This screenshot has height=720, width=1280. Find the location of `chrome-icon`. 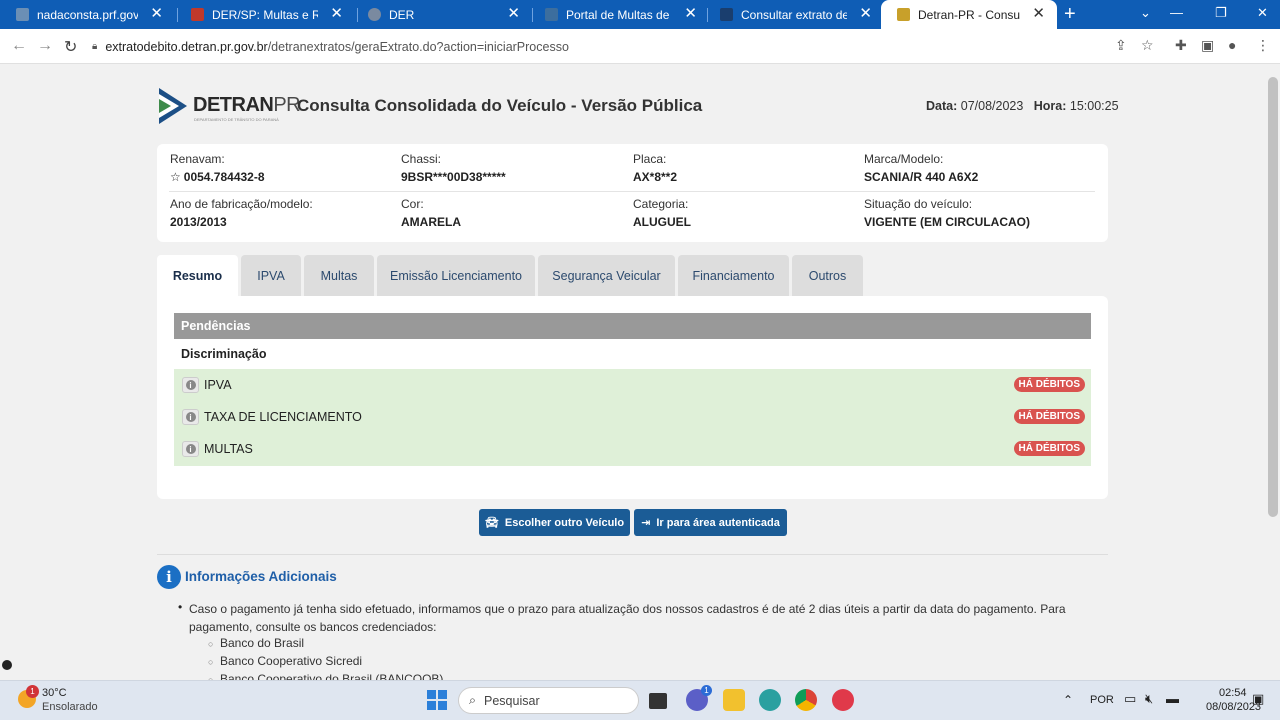

chrome-icon is located at coordinates (806, 700).